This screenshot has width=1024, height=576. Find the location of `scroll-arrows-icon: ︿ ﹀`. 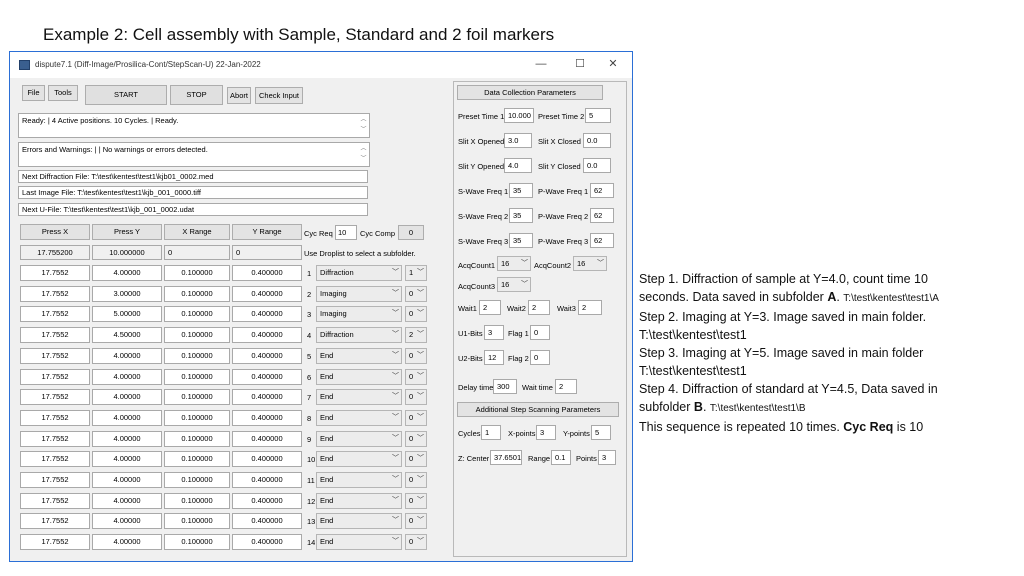

scroll-arrows-icon: ︿ ﹀ is located at coordinates (363, 155).